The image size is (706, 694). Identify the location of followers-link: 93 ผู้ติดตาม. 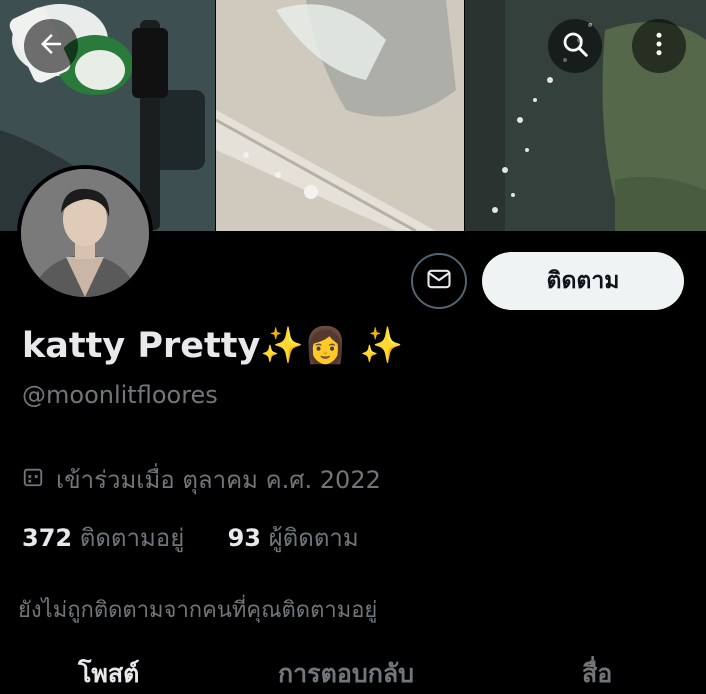
(293, 538).